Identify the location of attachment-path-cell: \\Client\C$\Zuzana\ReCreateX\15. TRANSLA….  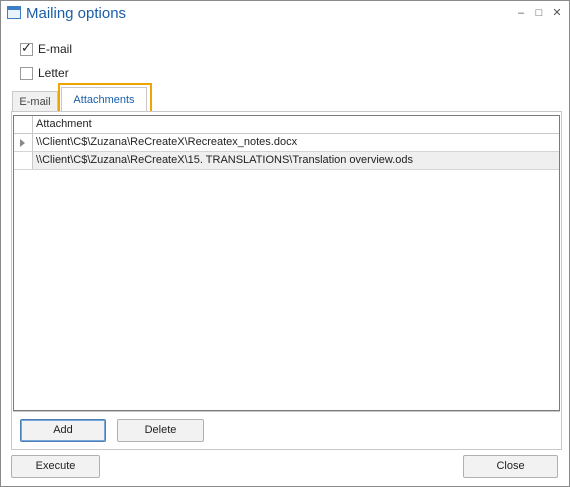
(224, 160).